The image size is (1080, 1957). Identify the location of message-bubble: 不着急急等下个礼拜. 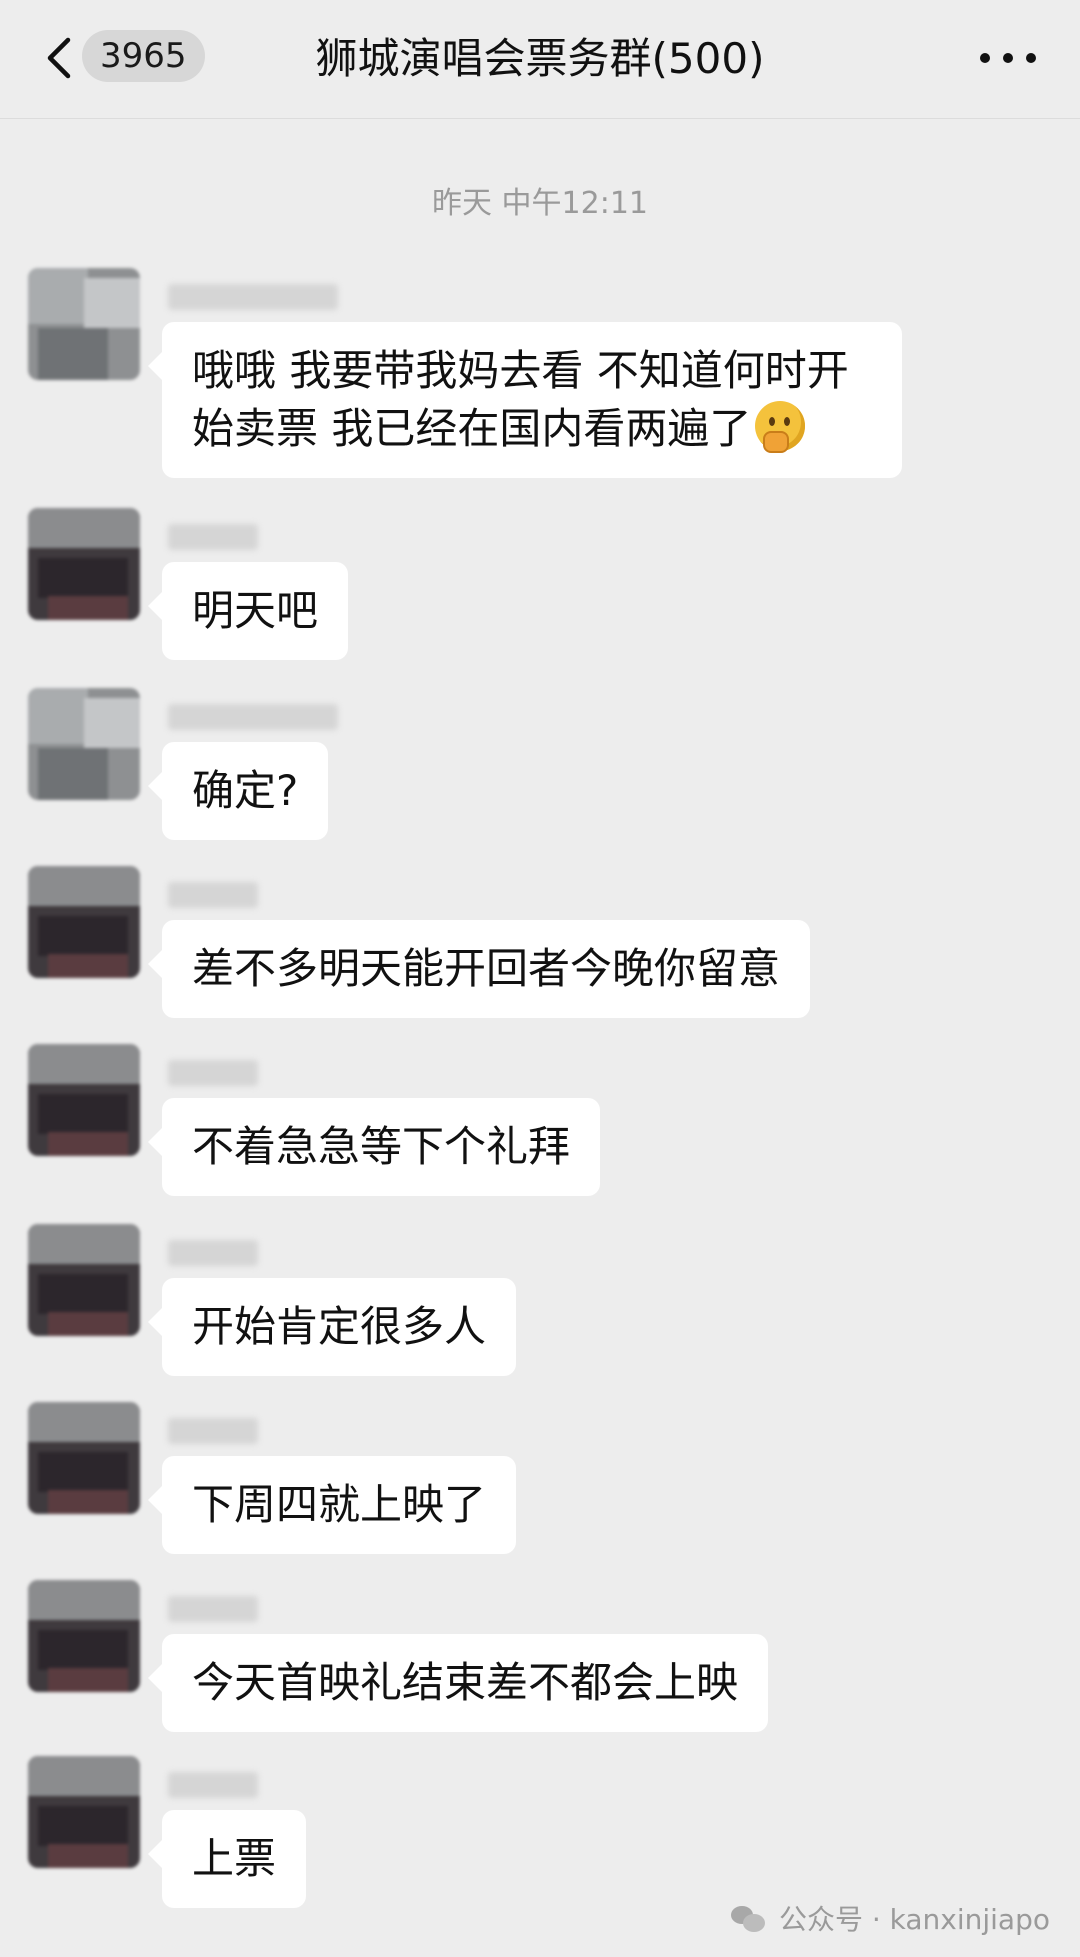
(374, 1147).